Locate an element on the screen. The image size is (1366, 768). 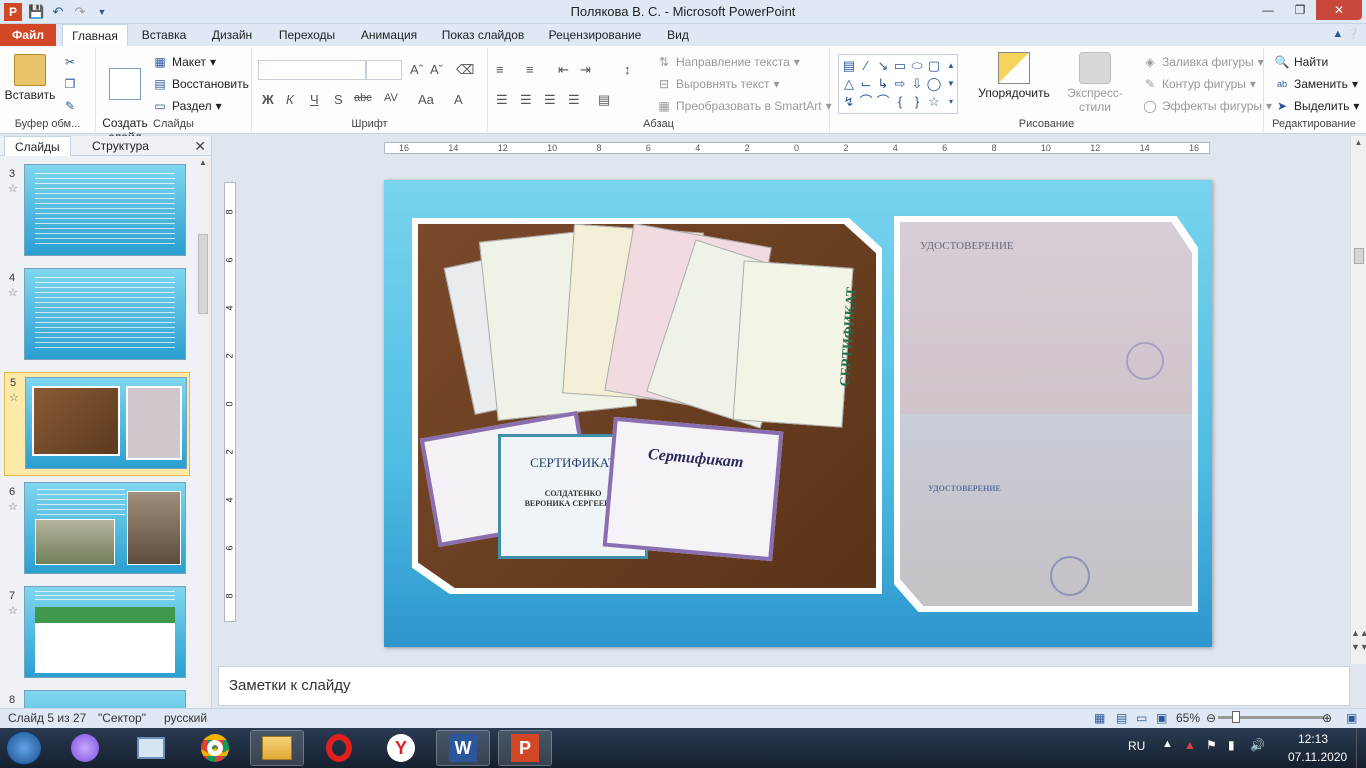
numbering-icon: ≡ is located at coordinates (530, 69).